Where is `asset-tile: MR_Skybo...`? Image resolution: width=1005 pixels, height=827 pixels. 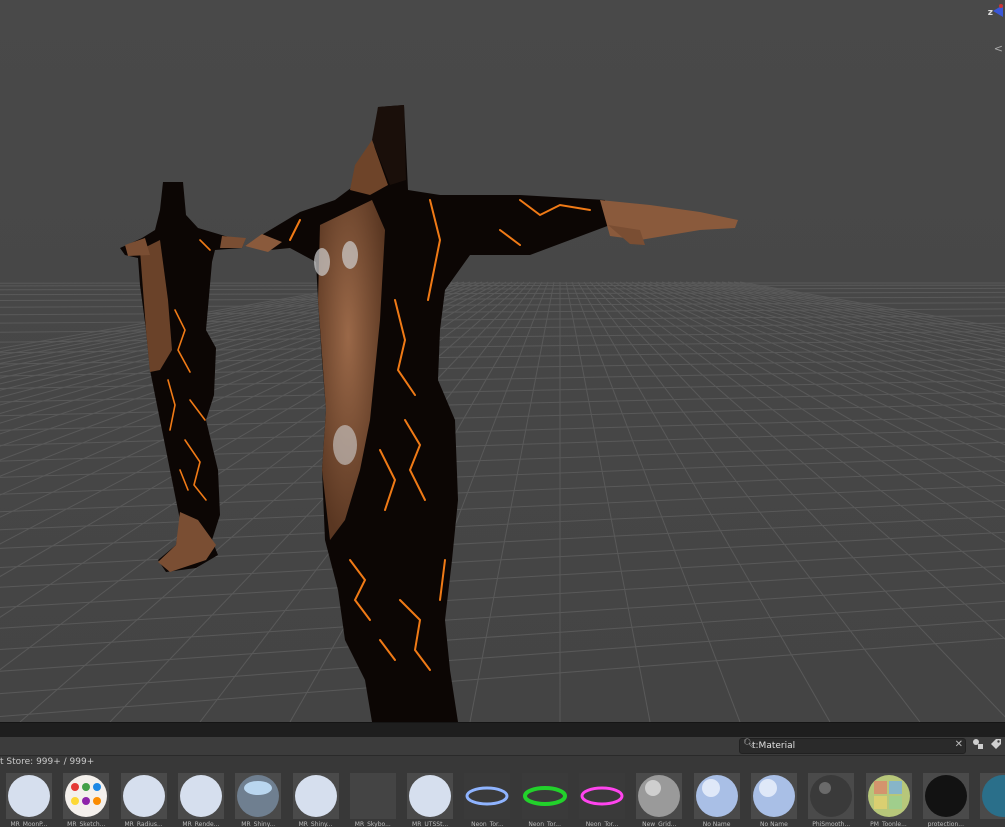 asset-tile: MR_Skybo... is located at coordinates (373, 800).